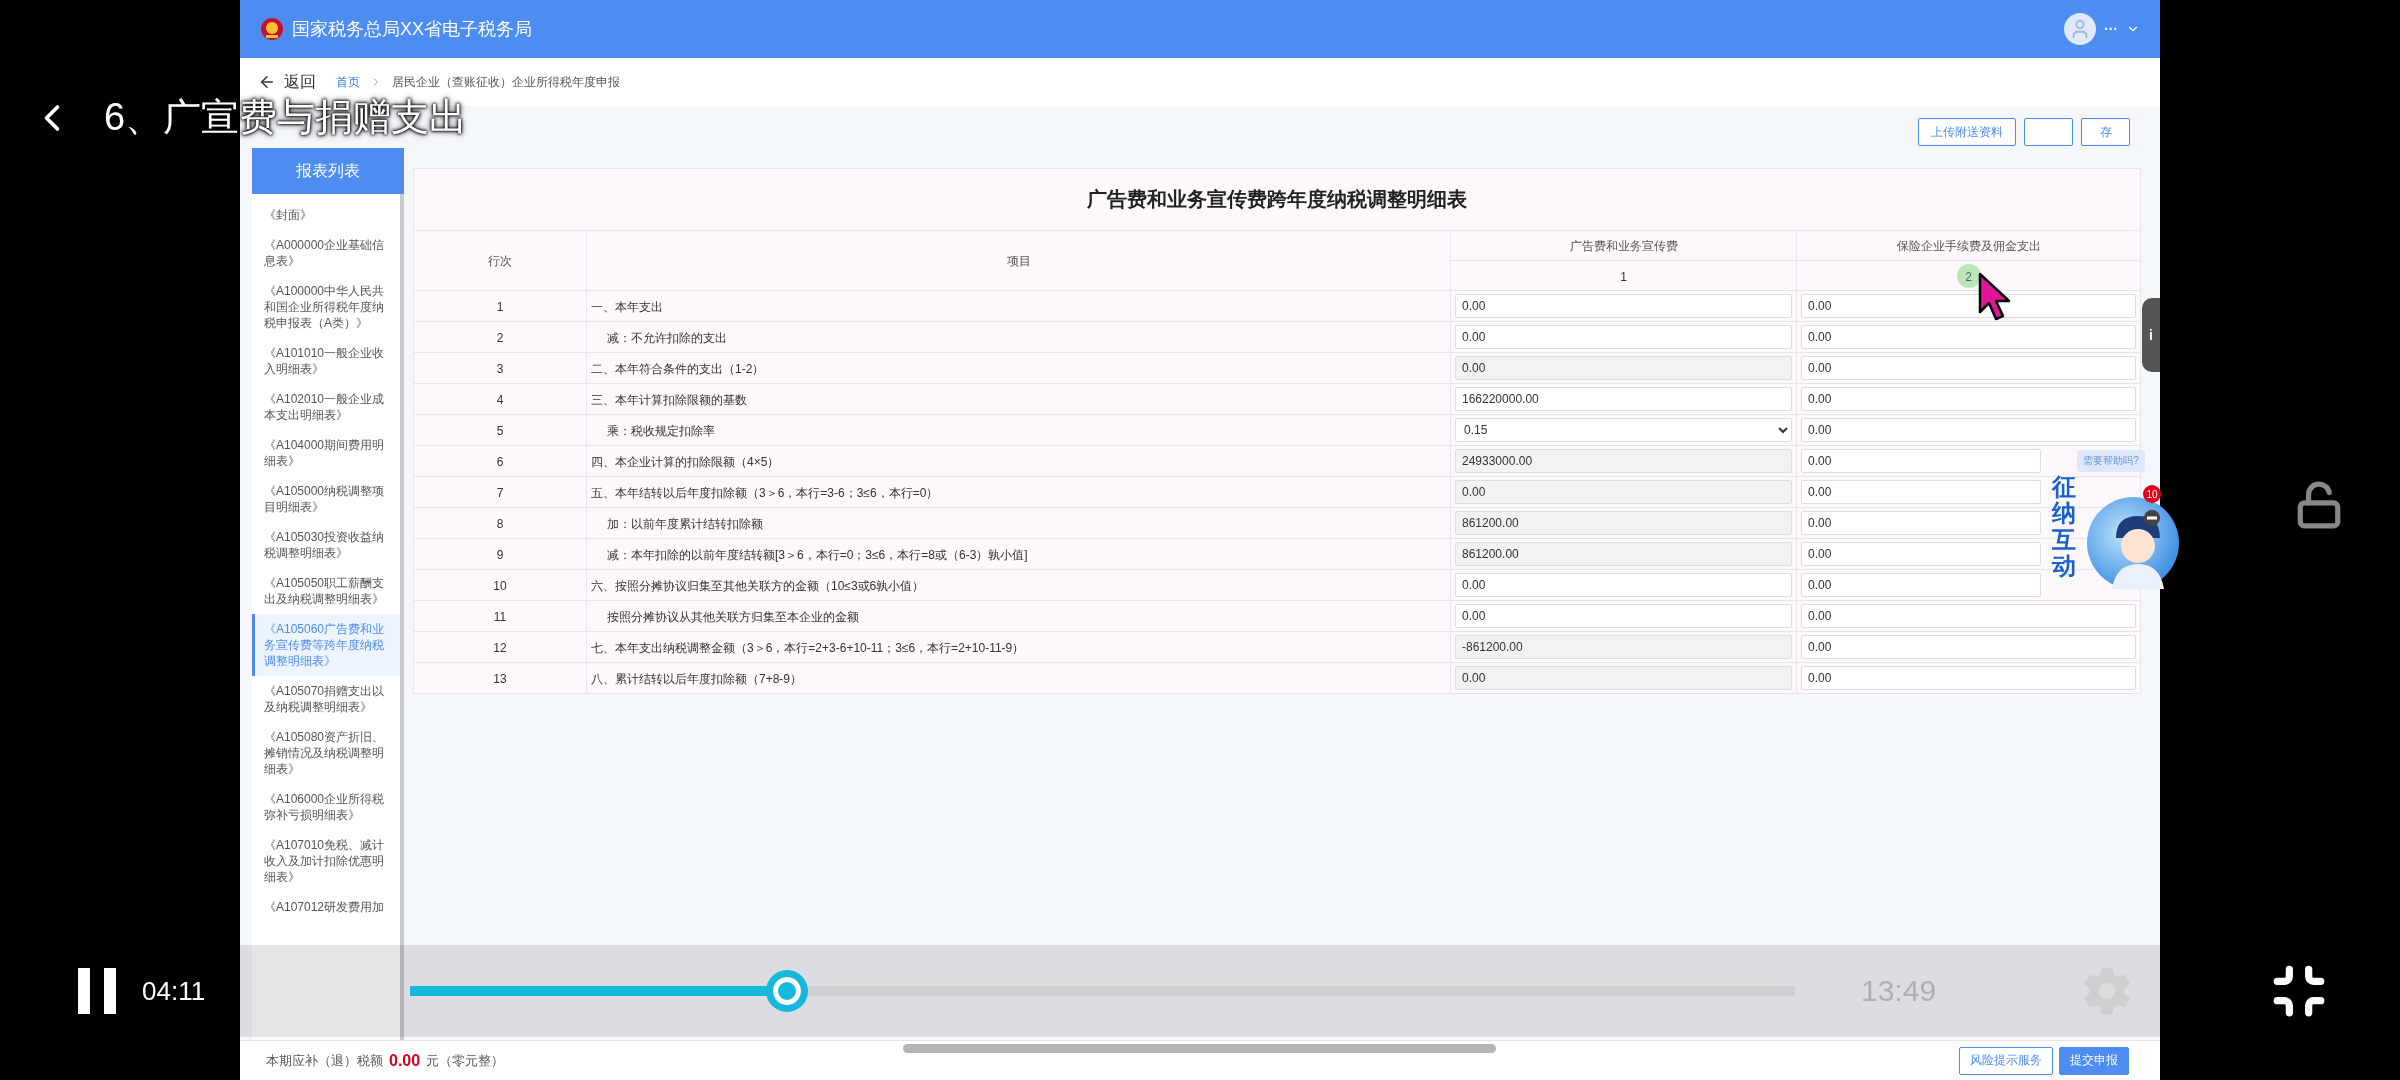 Image resolution: width=2400 pixels, height=1080 pixels. I want to click on sidebar-item: 《A102010一般企业成本支出明细表》, so click(326, 407).